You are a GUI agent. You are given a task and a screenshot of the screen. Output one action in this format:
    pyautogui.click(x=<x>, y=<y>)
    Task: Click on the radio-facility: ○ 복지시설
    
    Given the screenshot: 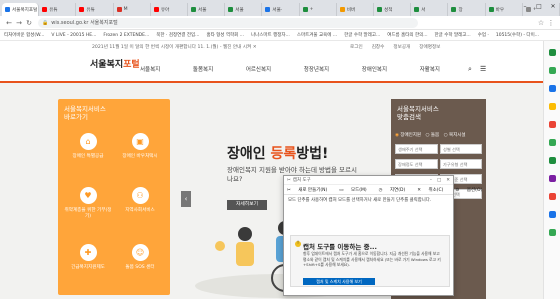 What is the action you would take?
    pyautogui.click(x=455, y=135)
    